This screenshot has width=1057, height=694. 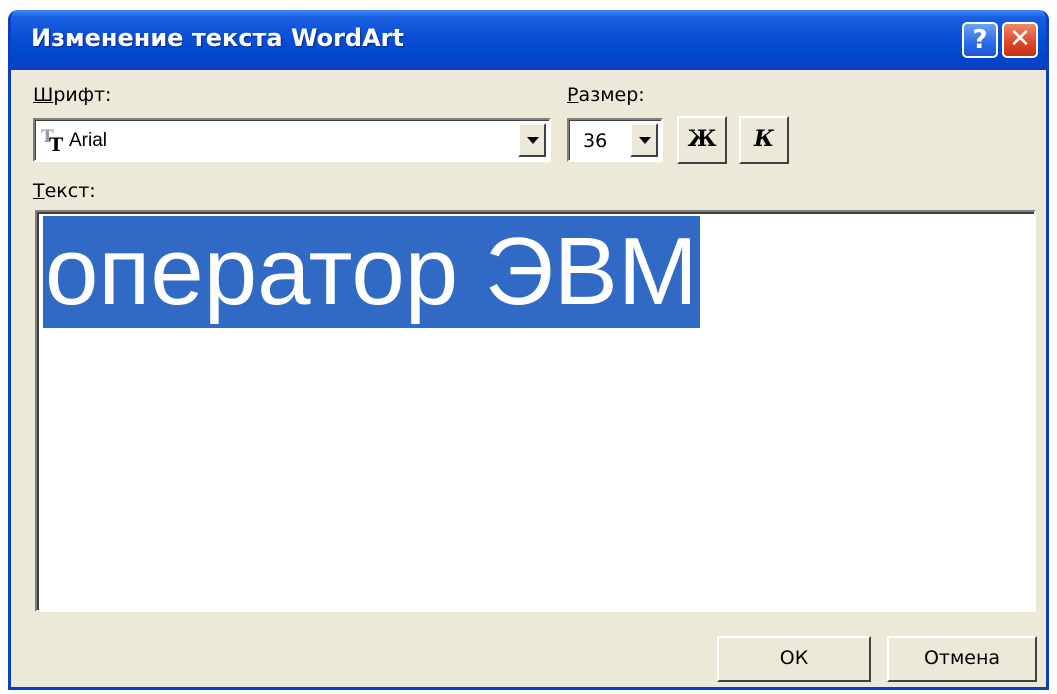 I want to click on help-button: ?, so click(x=980, y=40).